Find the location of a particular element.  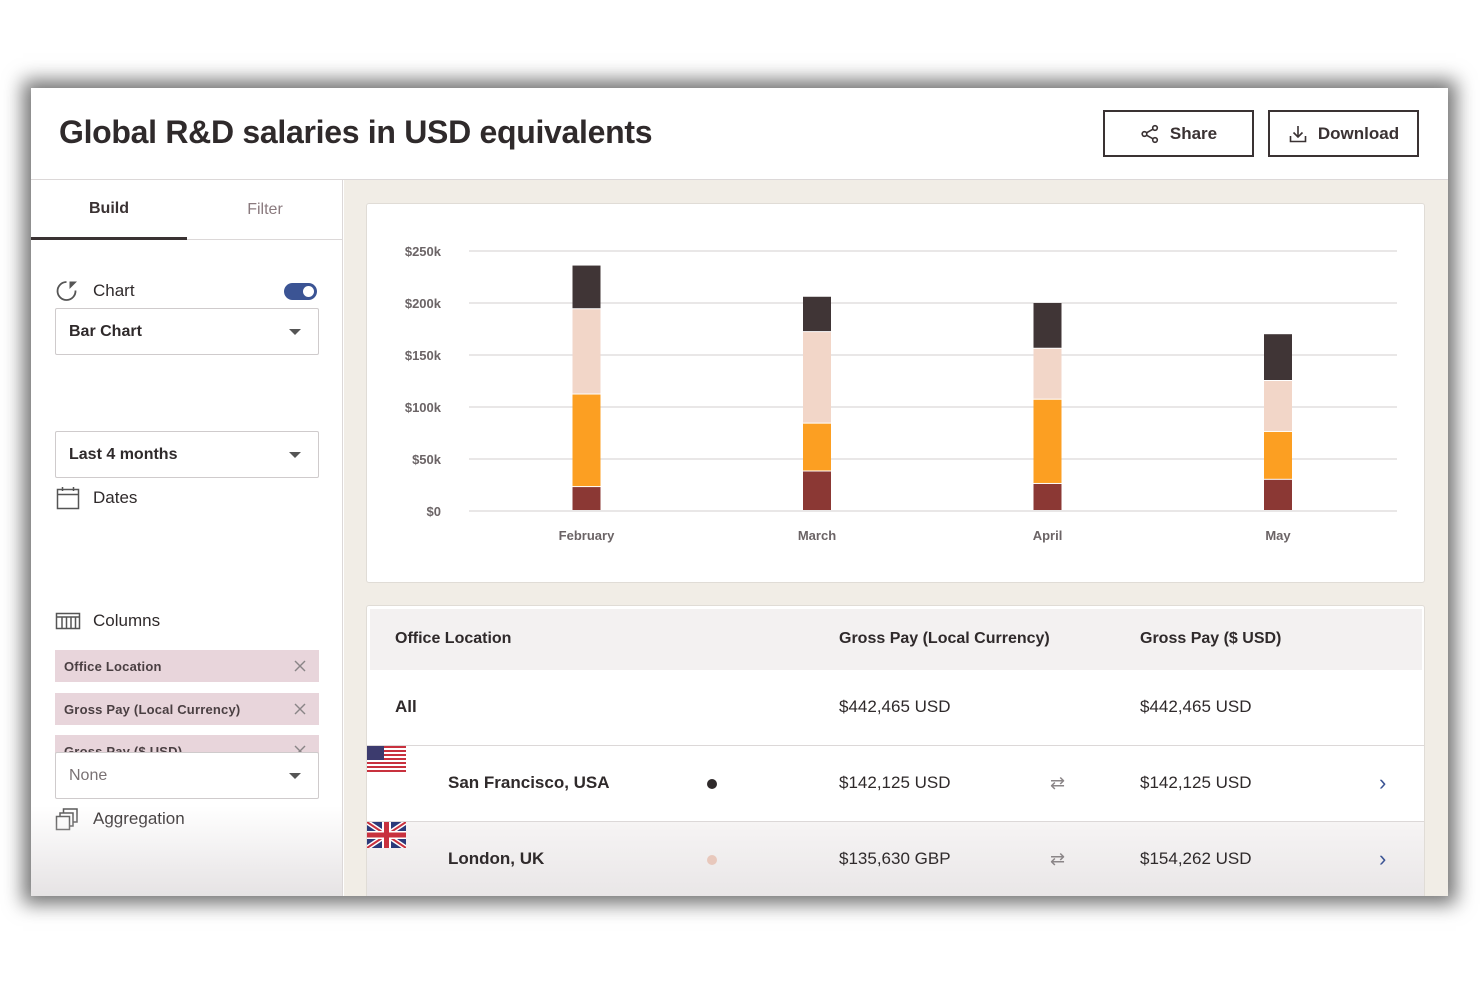

calendar-icon is located at coordinates (68, 498).